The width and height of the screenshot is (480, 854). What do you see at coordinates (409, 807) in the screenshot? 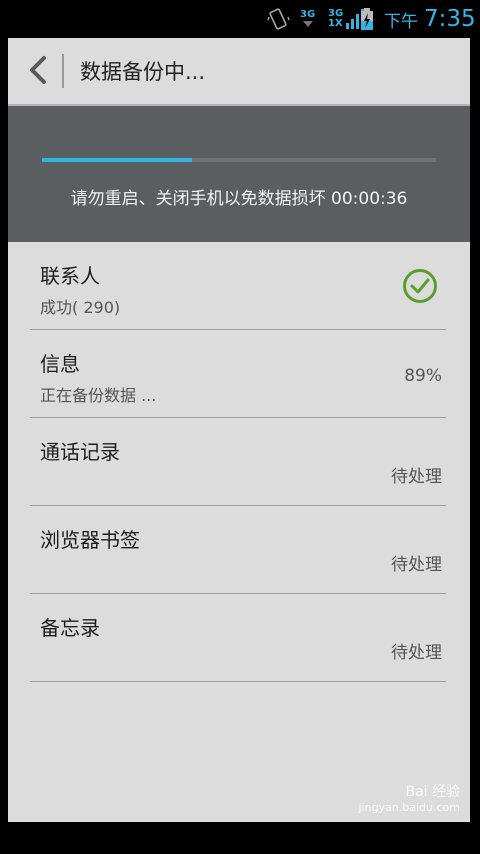
I see `watermark-url: jingyan.baidu.com` at bounding box center [409, 807].